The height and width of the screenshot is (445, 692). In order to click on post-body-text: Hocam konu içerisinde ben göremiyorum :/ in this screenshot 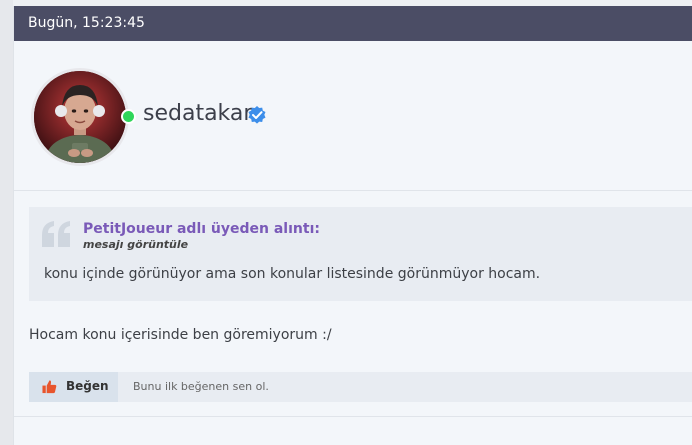, I will do `click(180, 335)`.